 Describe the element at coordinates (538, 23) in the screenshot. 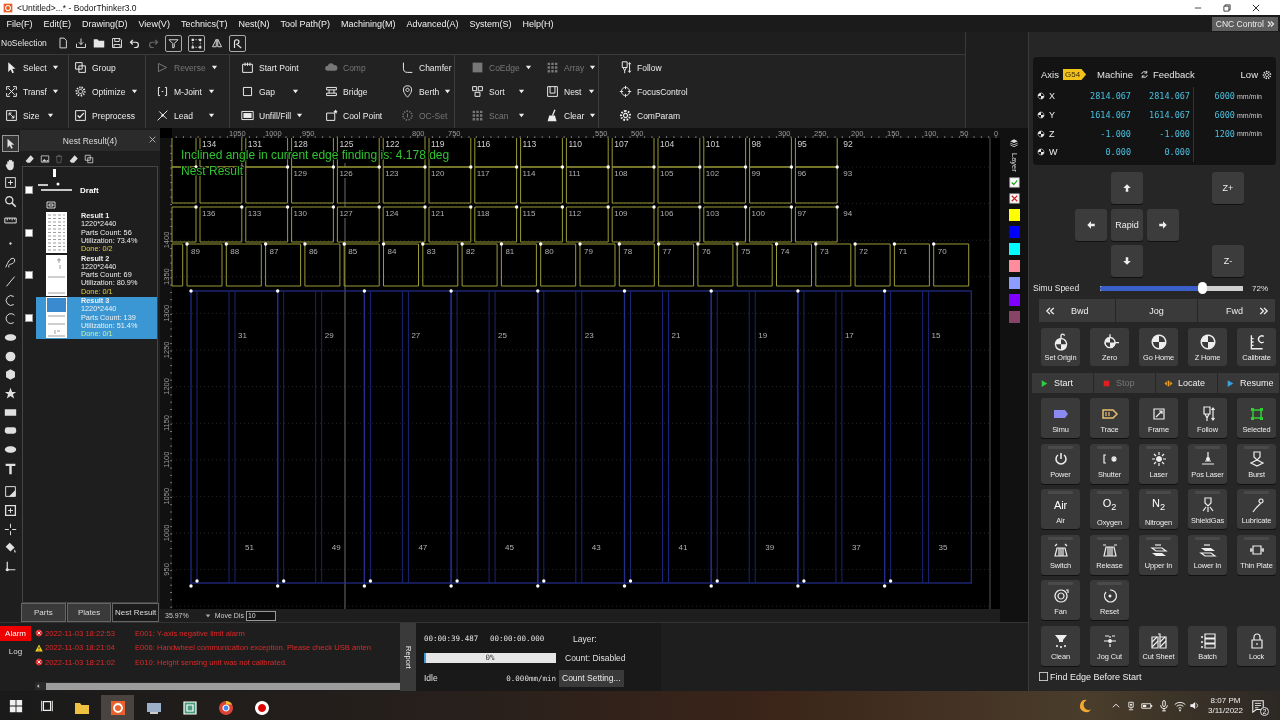

I see `menu-item: Help(H)` at that location.